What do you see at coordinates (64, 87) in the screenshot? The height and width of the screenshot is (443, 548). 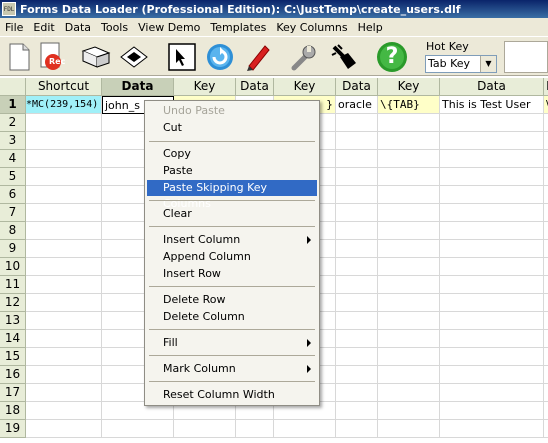 I see `column-header-shortcut: Shortcut` at bounding box center [64, 87].